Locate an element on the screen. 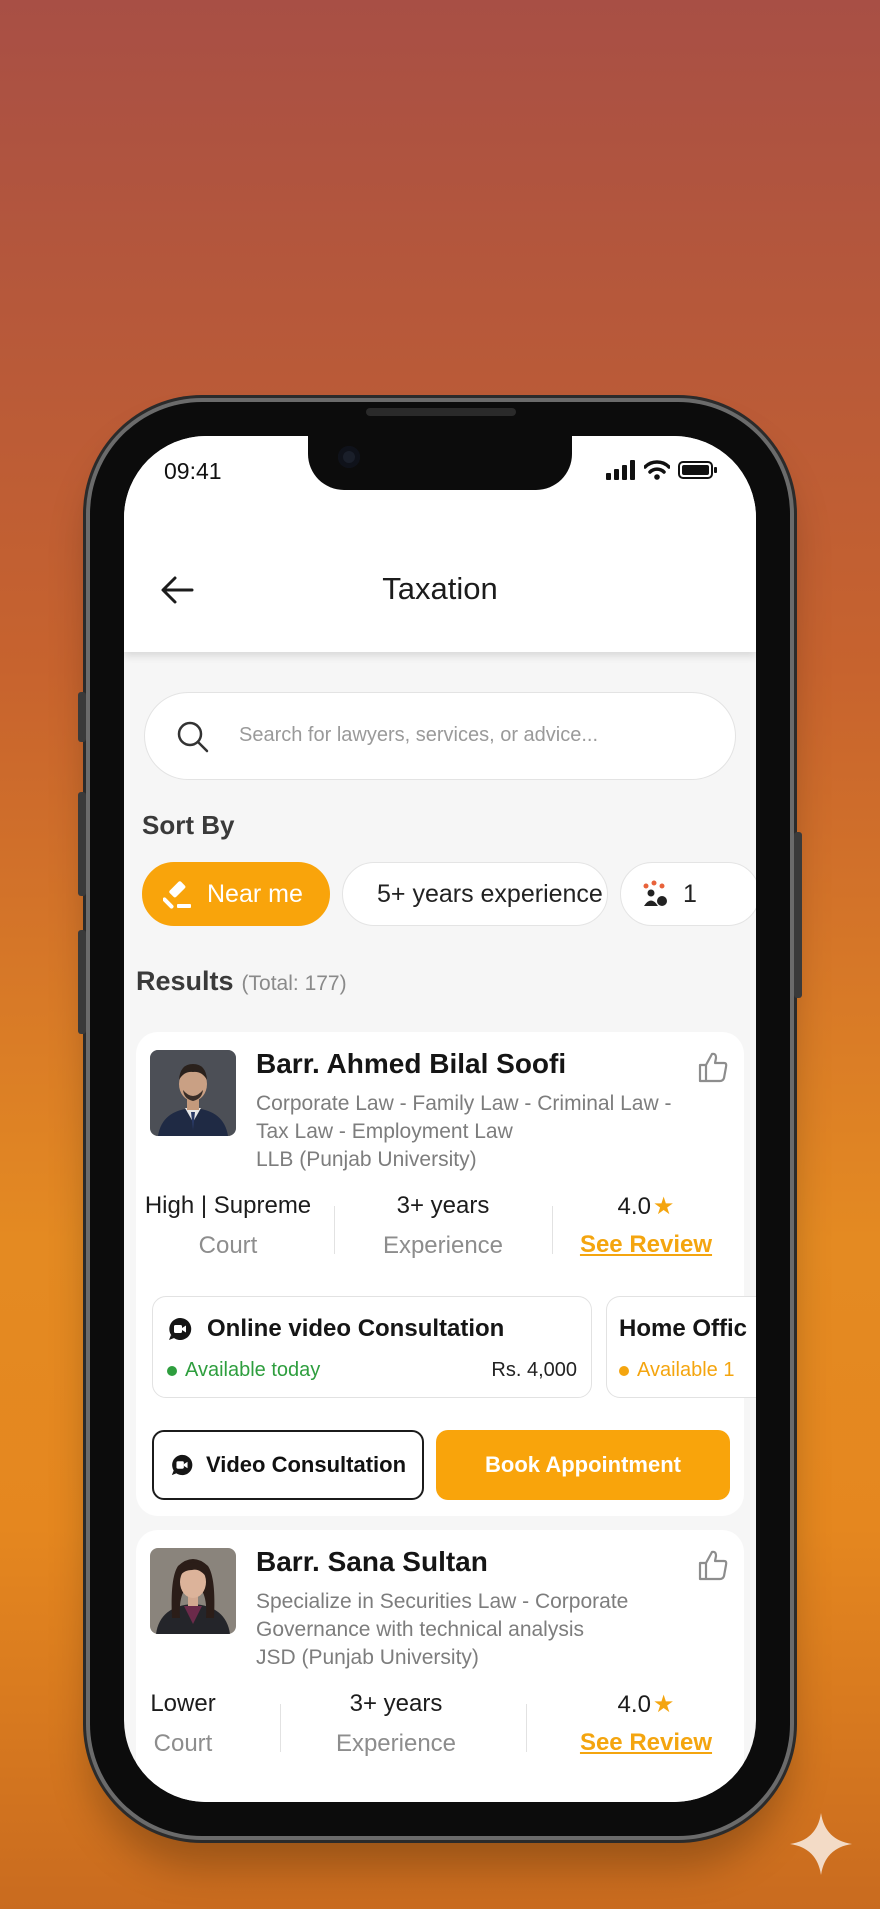 The image size is (880, 1909). availability-status: Available today is located at coordinates (243, 1370).